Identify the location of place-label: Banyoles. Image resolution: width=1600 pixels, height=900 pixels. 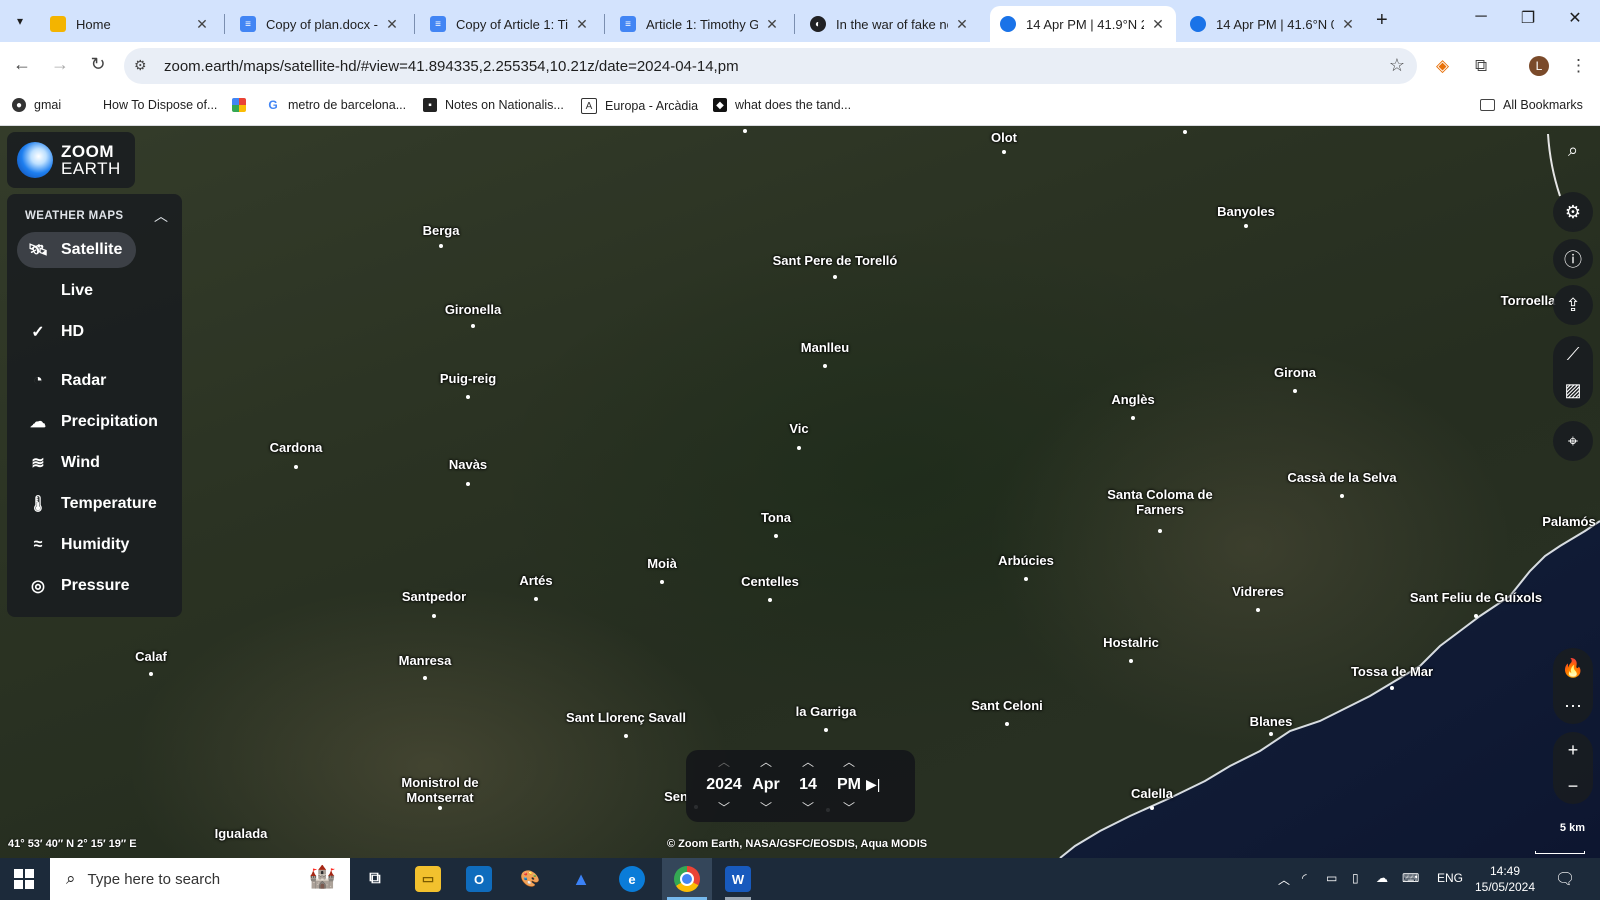
(1246, 211).